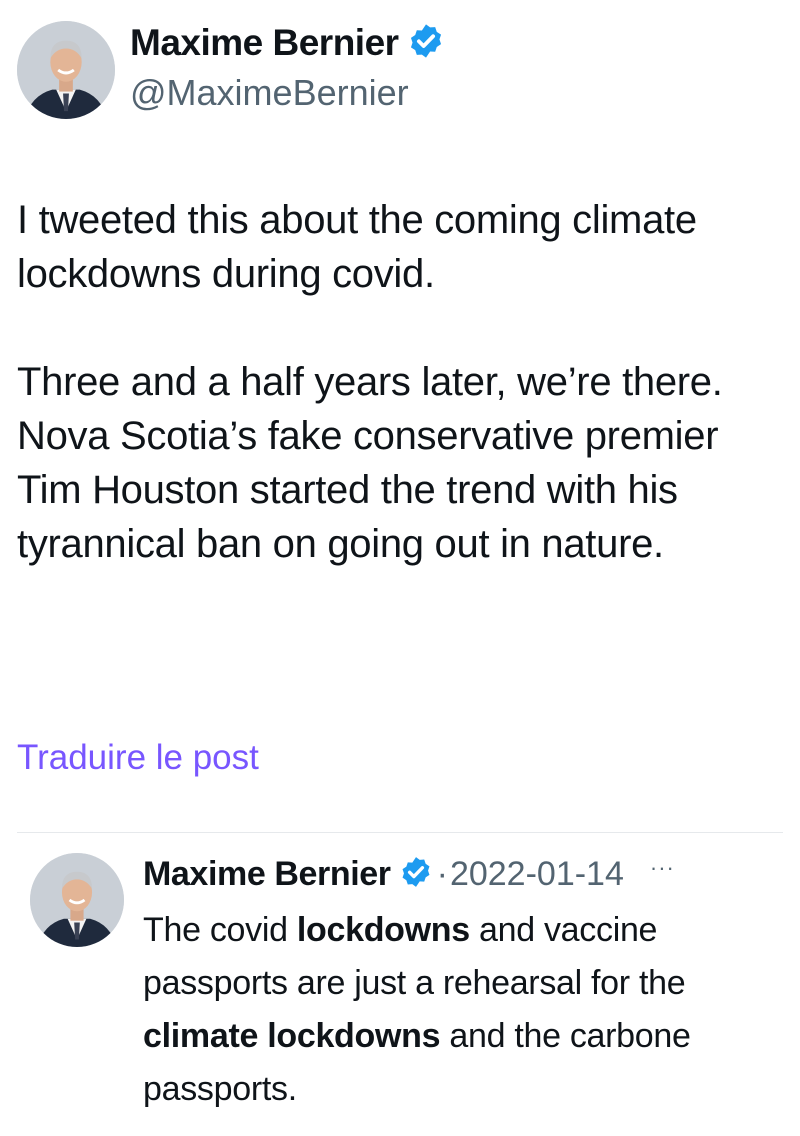 The width and height of the screenshot is (800, 1136). What do you see at coordinates (662, 868) in the screenshot?
I see `more-horizontal-icon: ···` at bounding box center [662, 868].